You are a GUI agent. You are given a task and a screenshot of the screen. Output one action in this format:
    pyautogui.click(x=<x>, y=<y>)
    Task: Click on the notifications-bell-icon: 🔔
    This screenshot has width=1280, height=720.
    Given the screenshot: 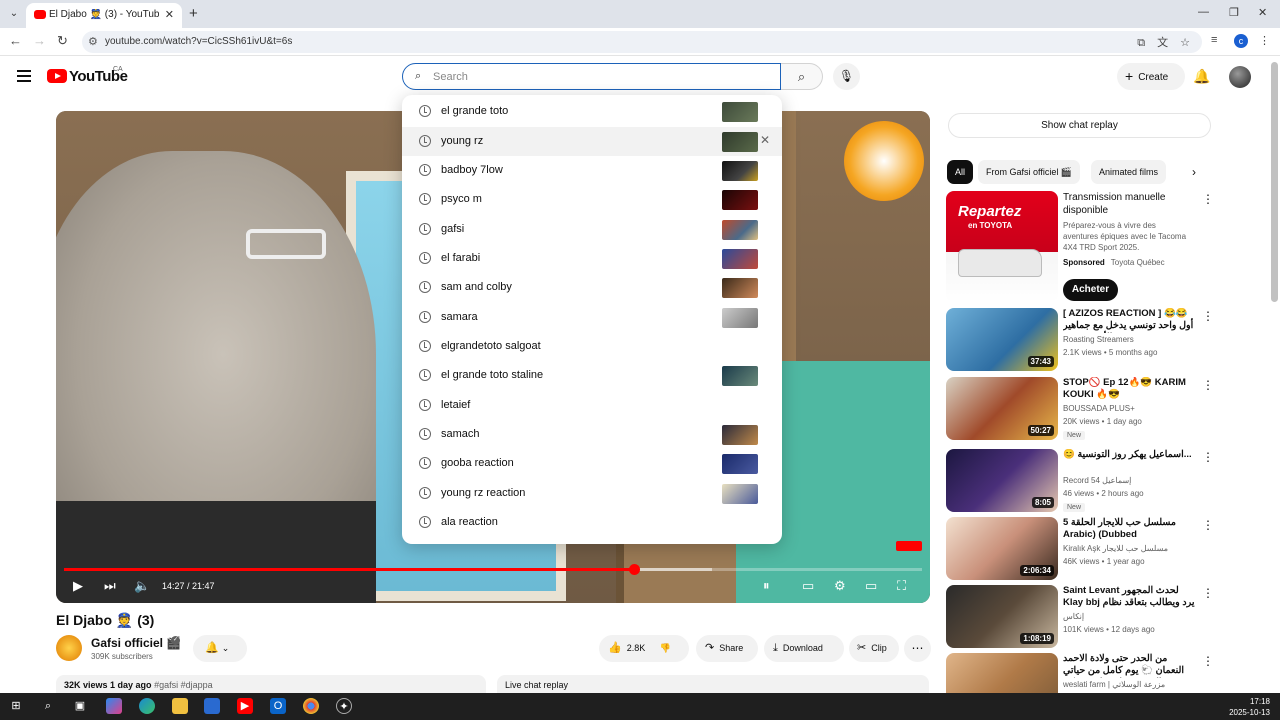 What is the action you would take?
    pyautogui.click(x=1201, y=76)
    